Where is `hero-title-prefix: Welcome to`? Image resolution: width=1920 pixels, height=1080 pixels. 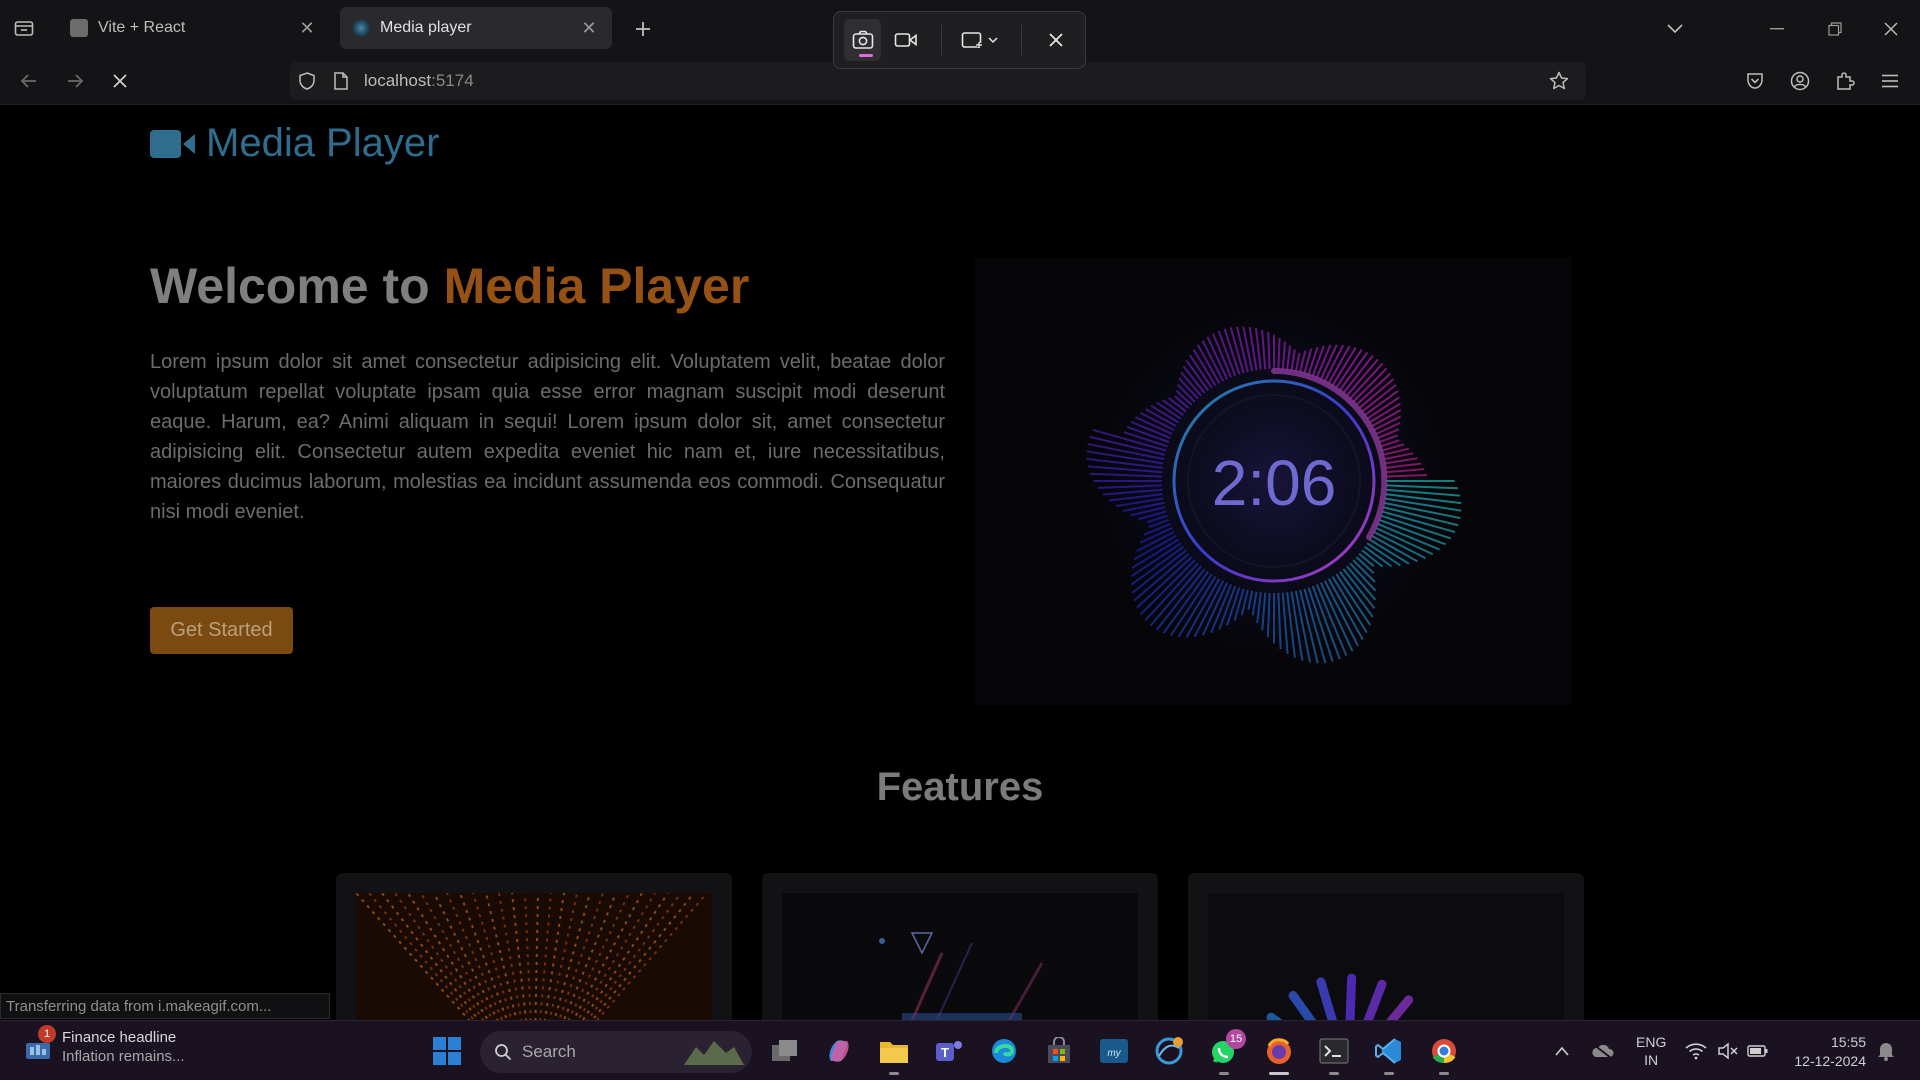 hero-title-prefix: Welcome to is located at coordinates (297, 286).